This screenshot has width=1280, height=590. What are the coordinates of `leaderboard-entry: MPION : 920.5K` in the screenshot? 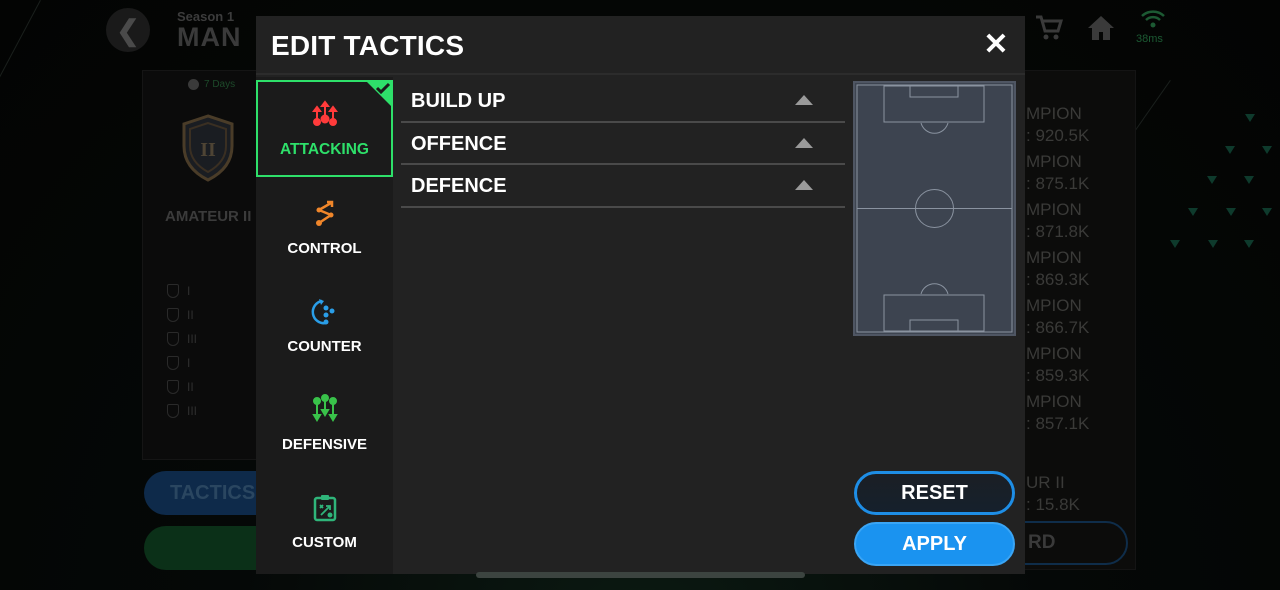 It's located at (1057, 125).